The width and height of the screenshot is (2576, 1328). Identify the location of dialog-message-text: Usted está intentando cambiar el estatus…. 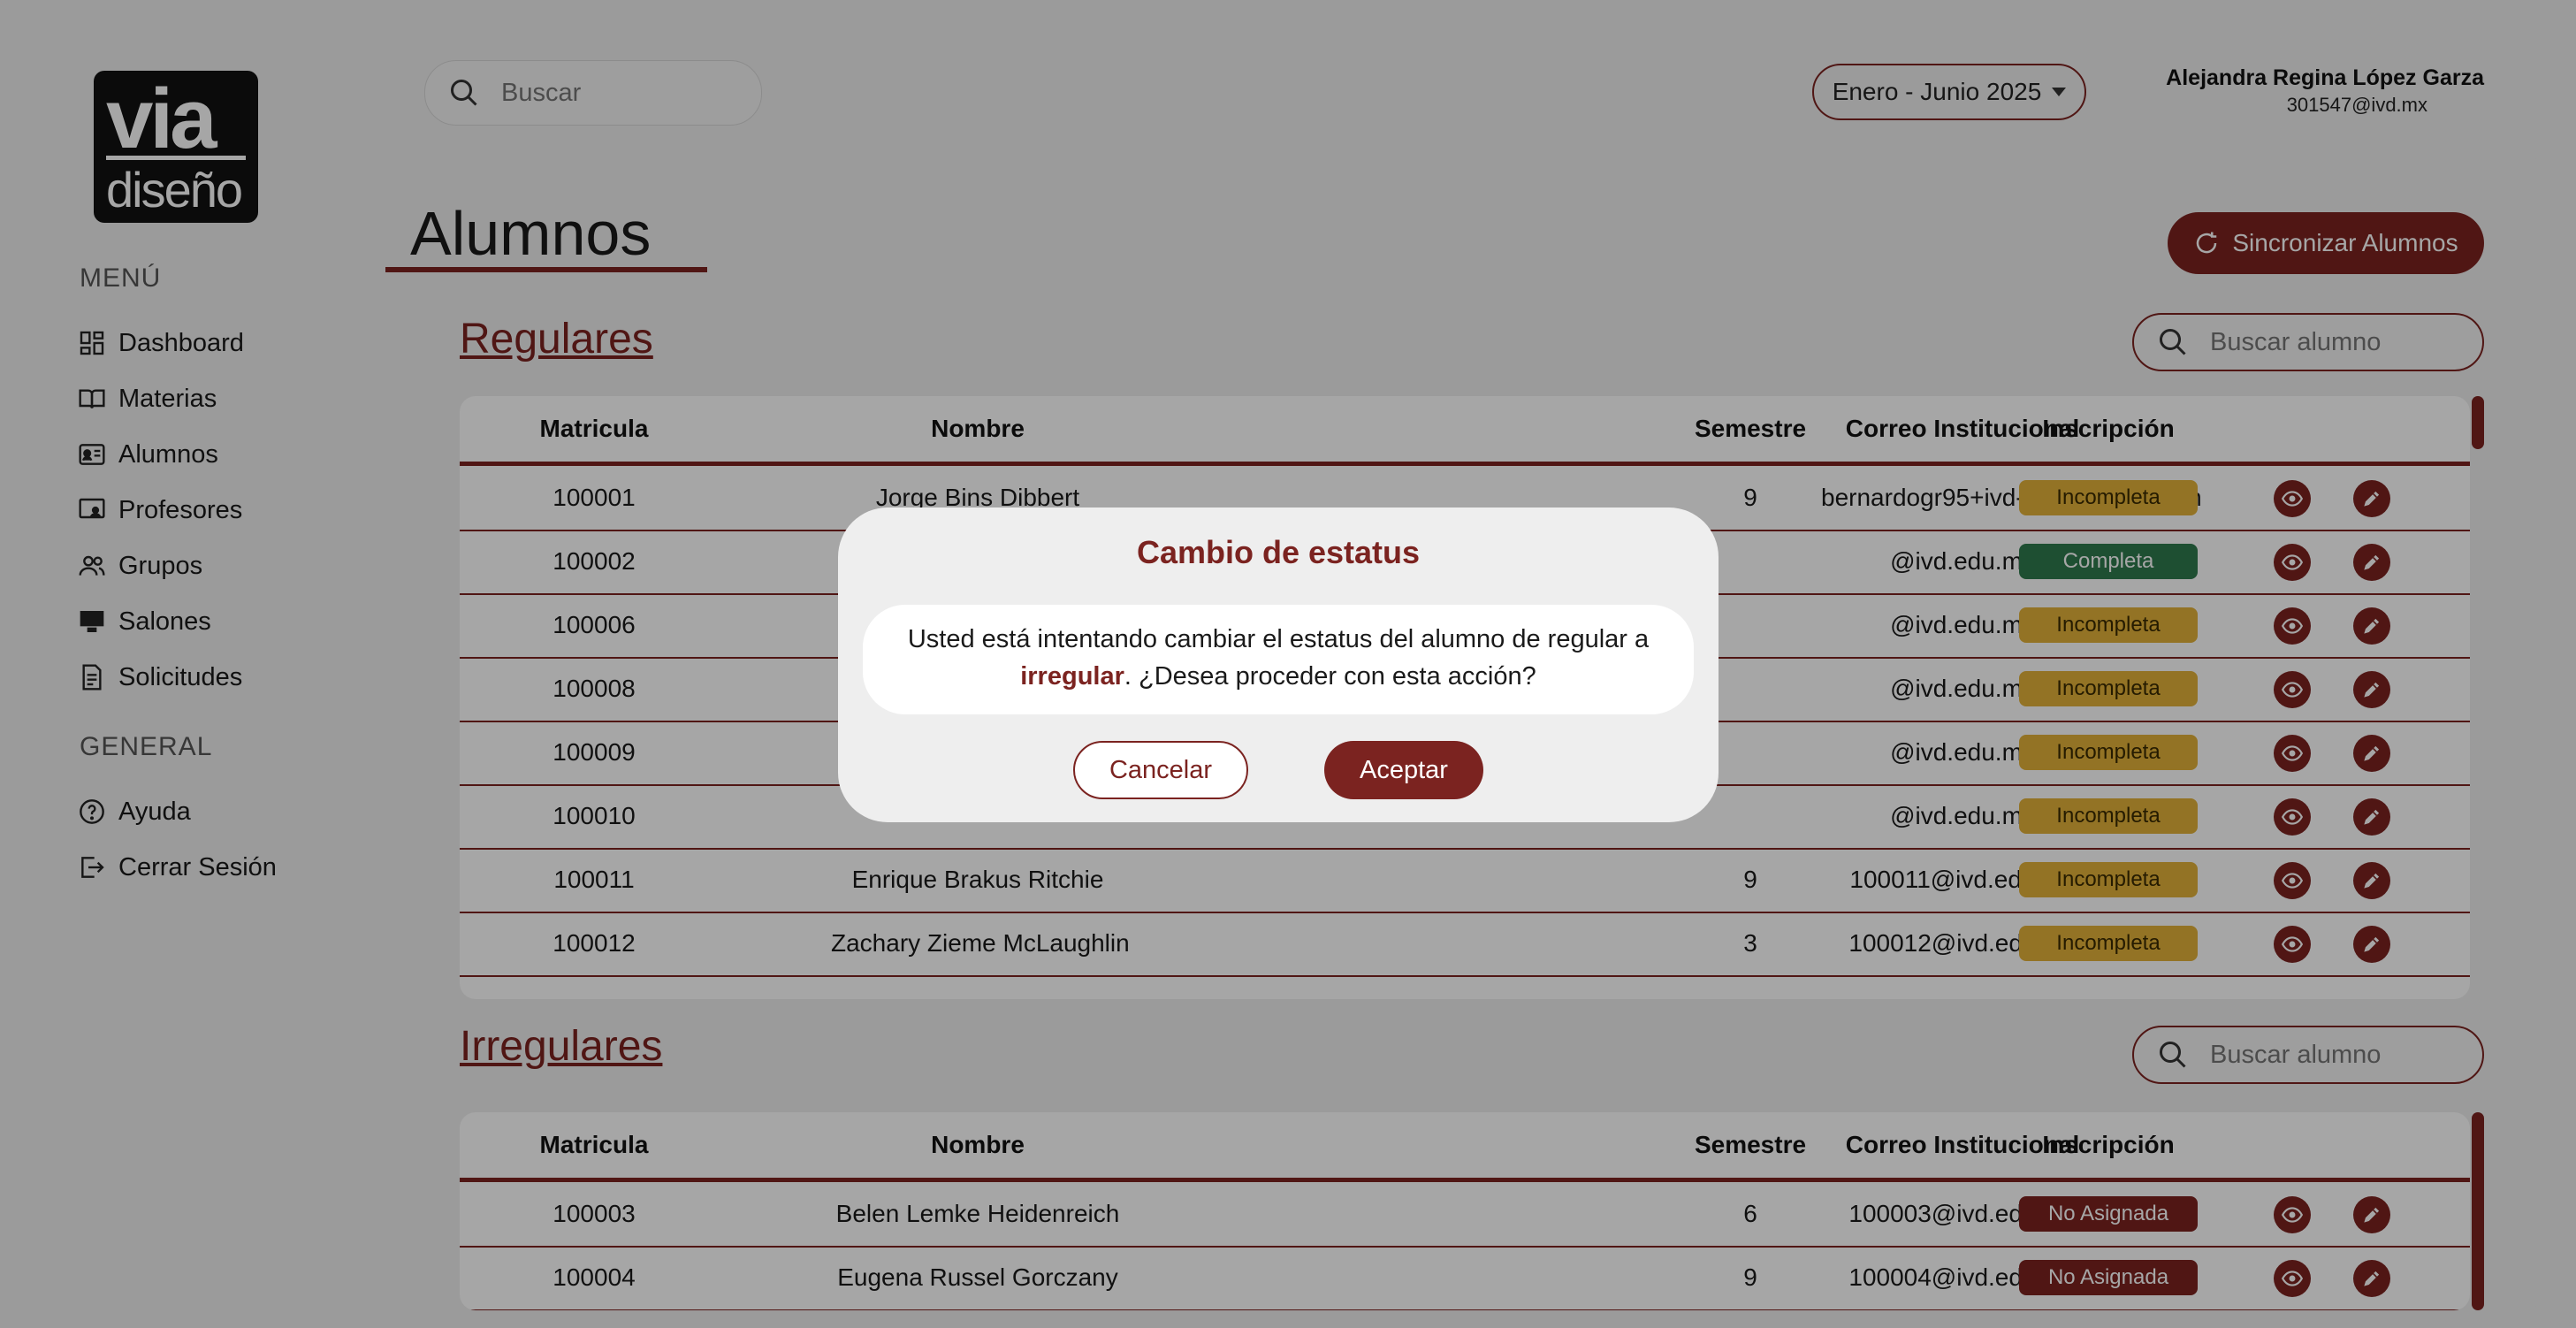
(1278, 639).